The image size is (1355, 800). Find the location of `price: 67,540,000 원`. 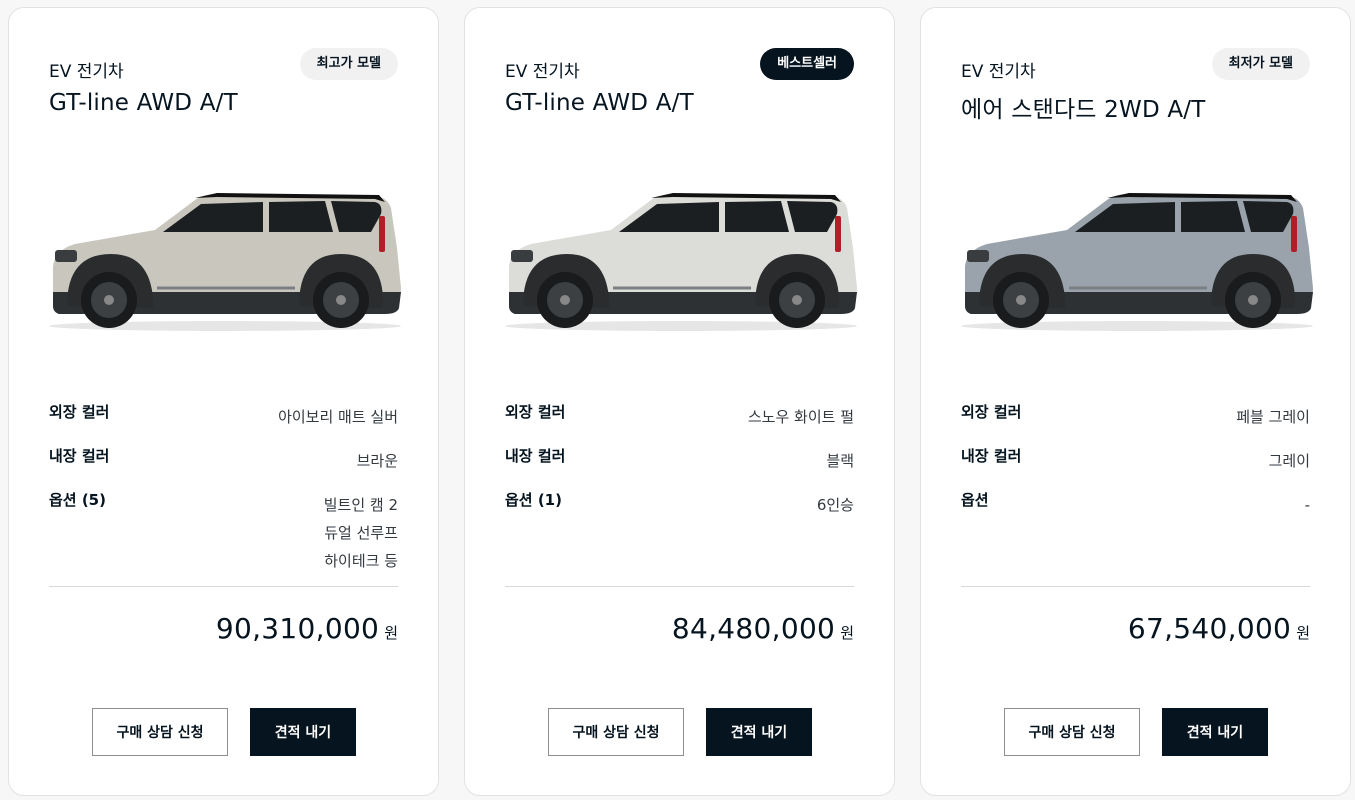

price: 67,540,000 원 is located at coordinates (1219, 628).